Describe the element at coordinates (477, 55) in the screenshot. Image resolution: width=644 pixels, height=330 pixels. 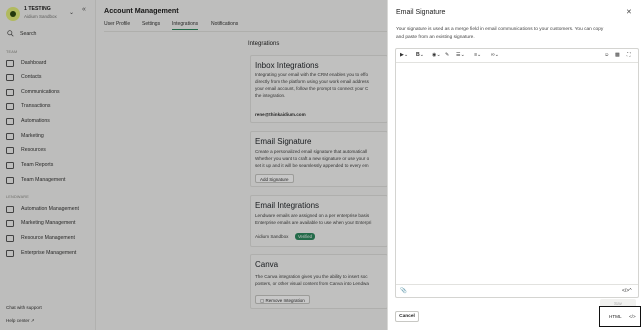
I see `align-icon: ≡⌄` at that location.